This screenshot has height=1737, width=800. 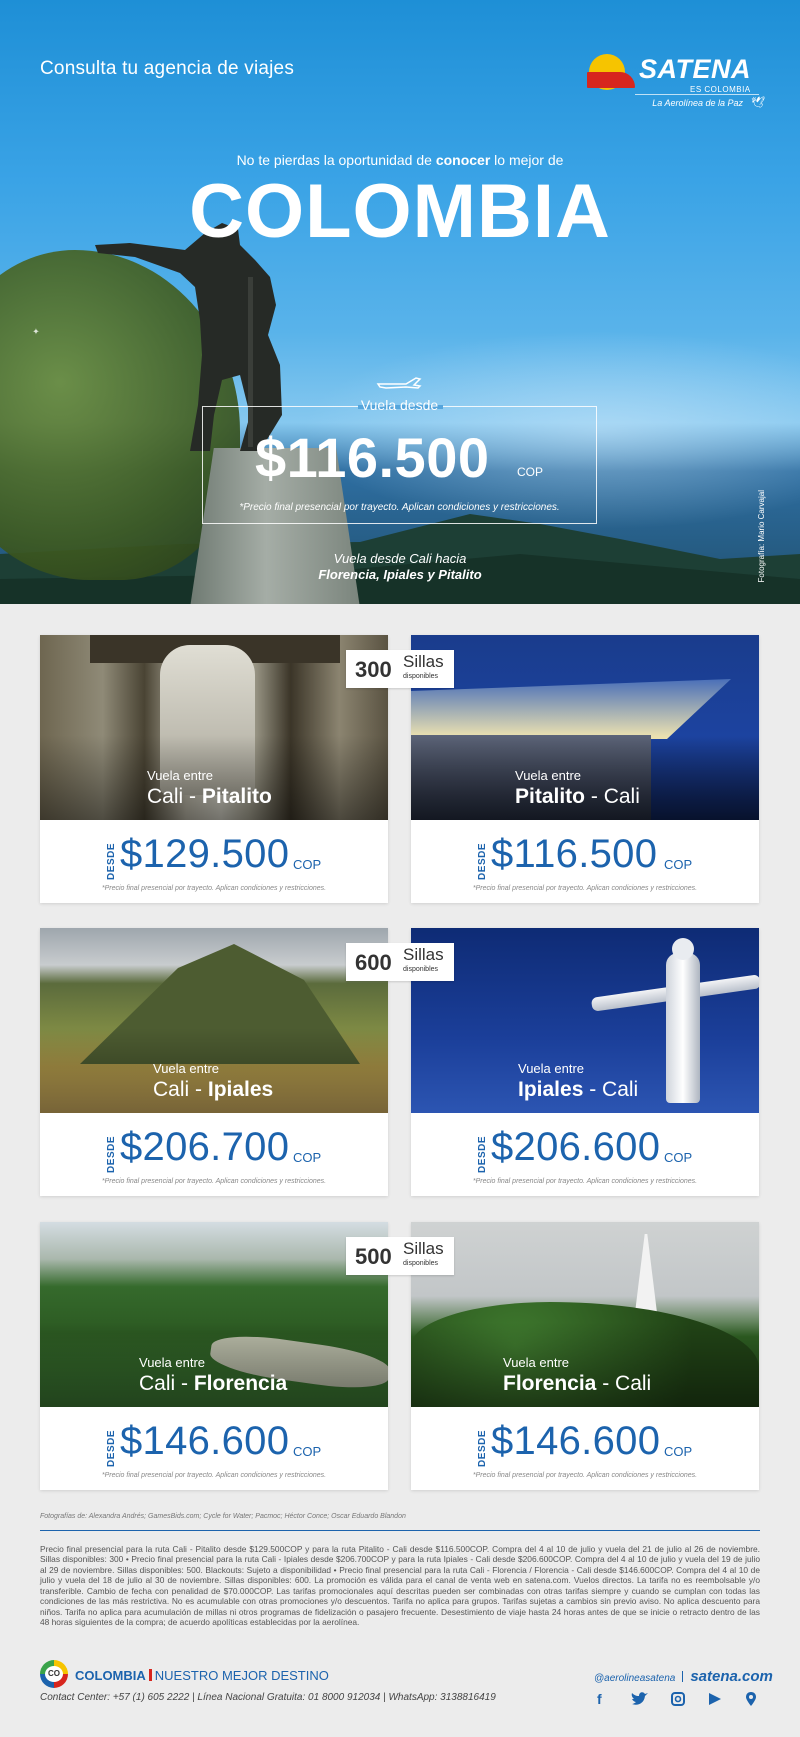 What do you see at coordinates (167, 68) in the screenshot?
I see `consulta-agencia-text: Consulta tu agencia de viajes` at bounding box center [167, 68].